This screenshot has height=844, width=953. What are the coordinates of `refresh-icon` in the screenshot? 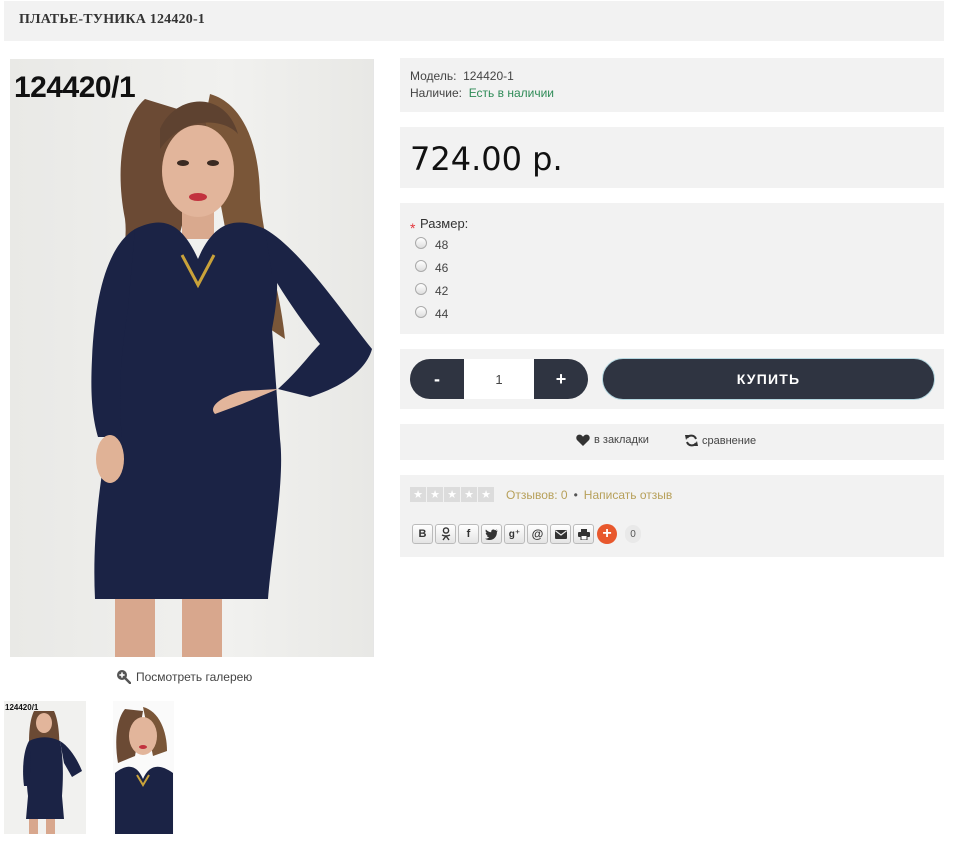 It's located at (691, 440).